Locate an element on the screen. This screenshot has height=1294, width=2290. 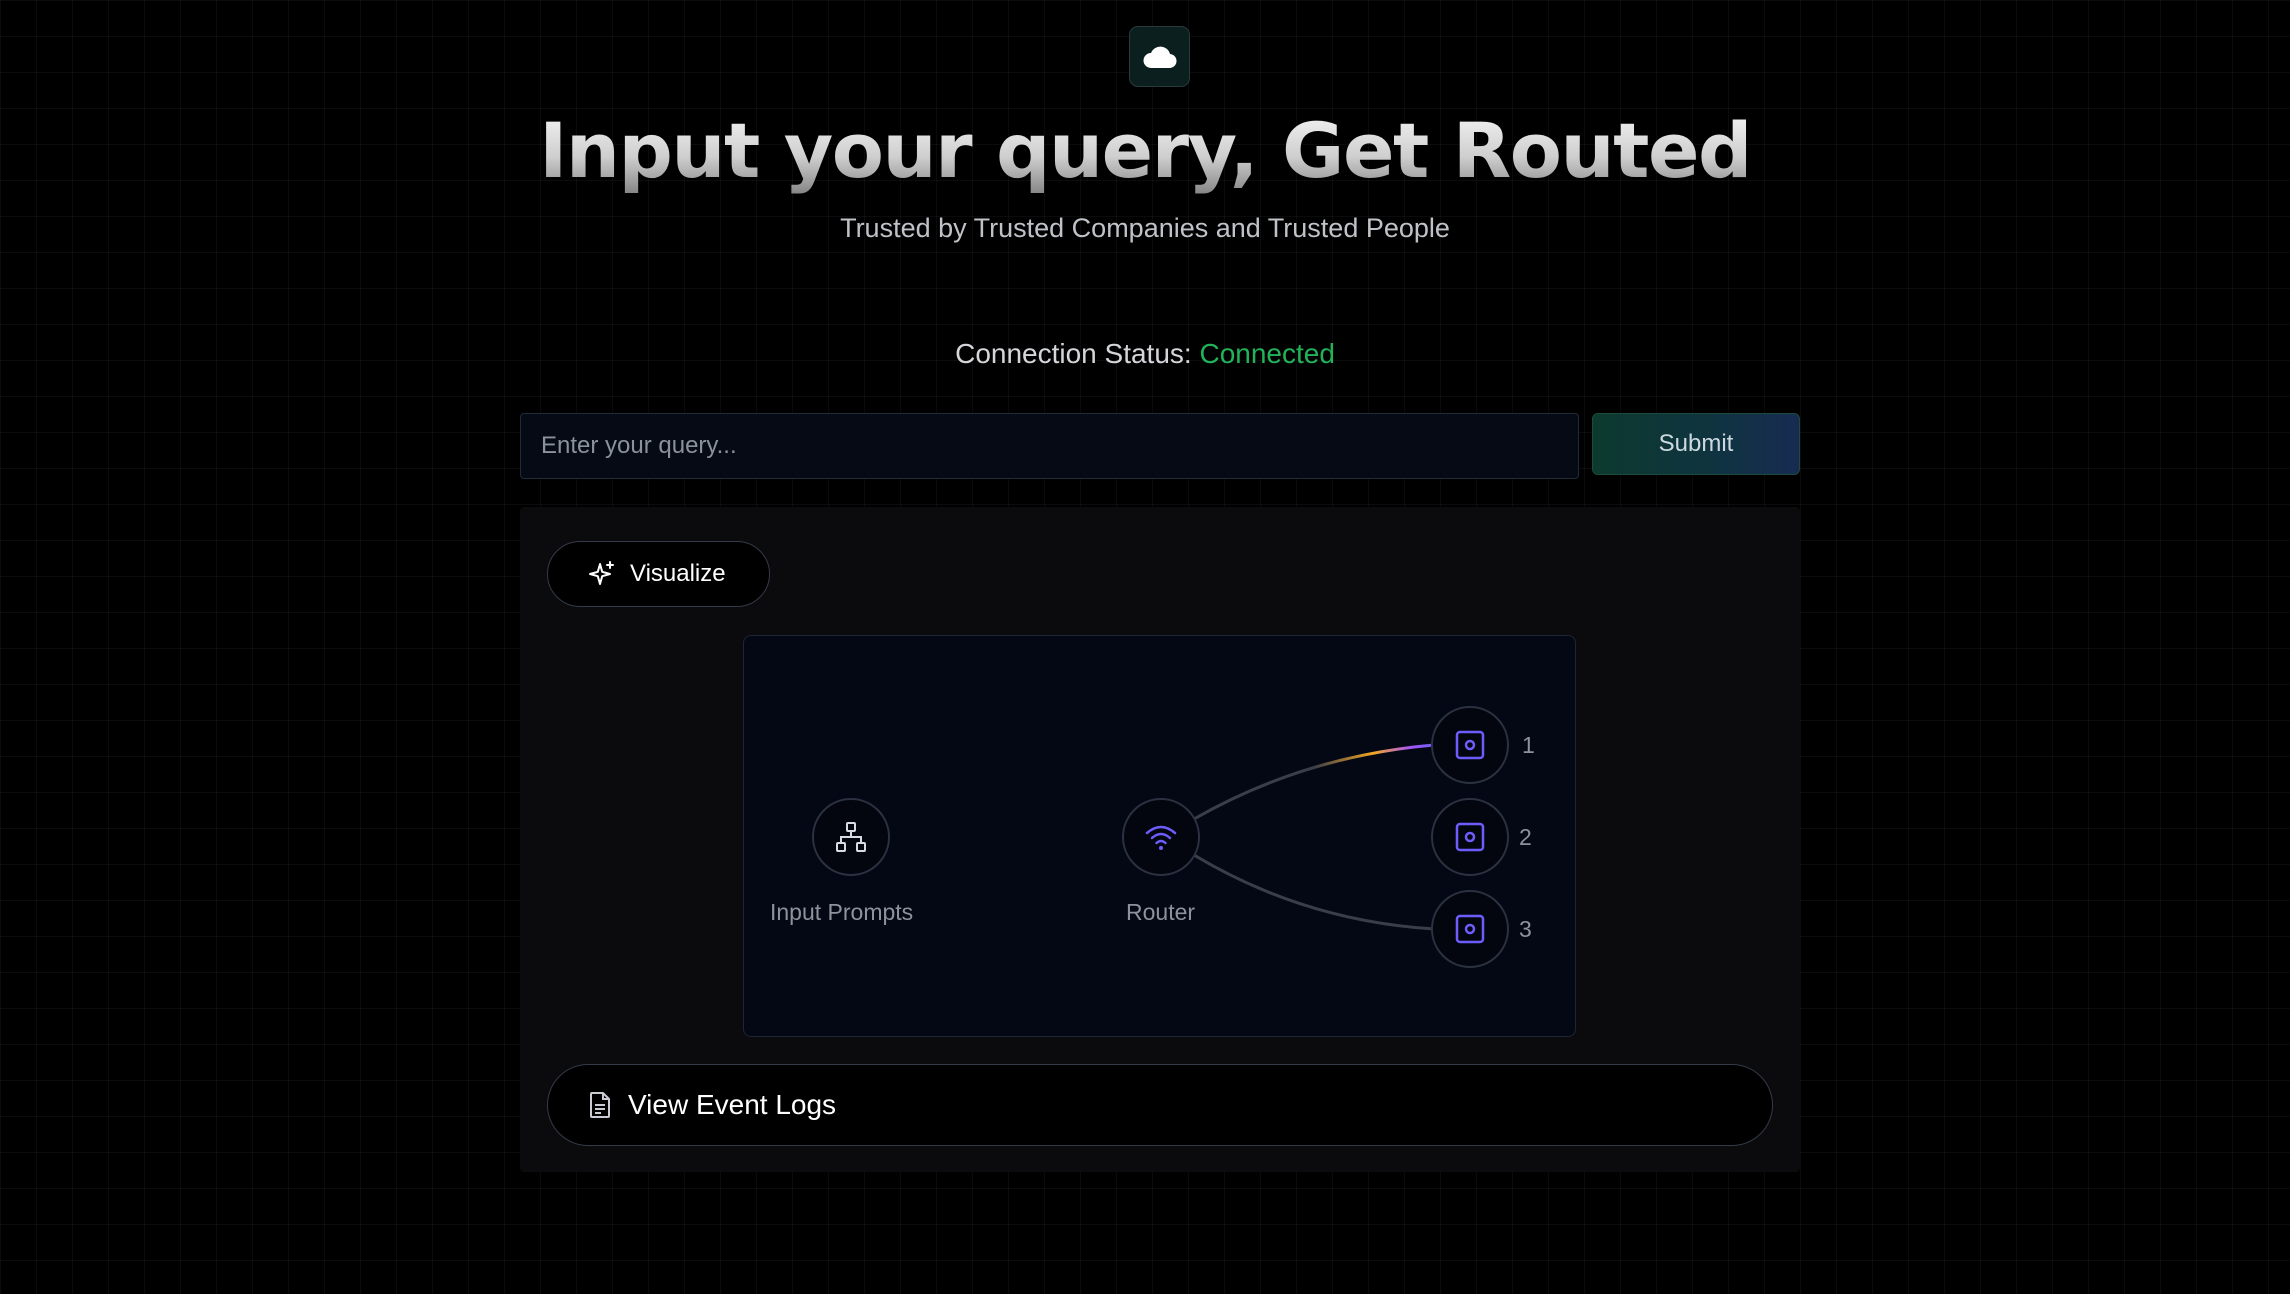
routing-diagram: Input Prompts Router 1 2 3 is located at coordinates (1159, 836).